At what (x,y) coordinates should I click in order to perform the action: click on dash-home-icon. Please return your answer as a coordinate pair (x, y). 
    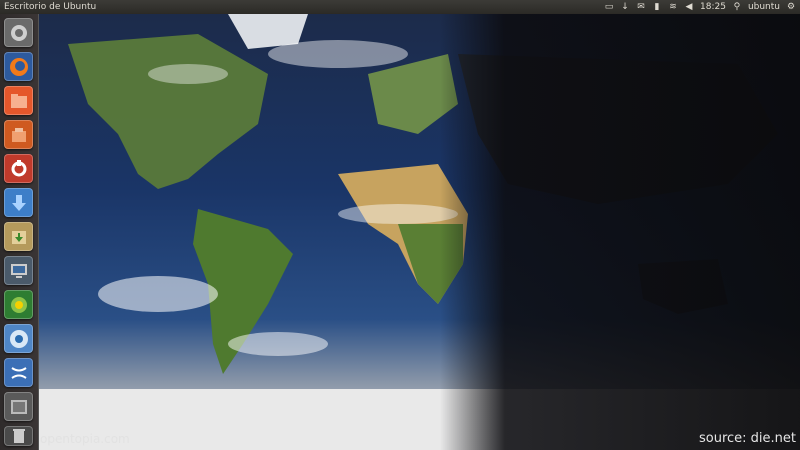
    Looking at the image, I should click on (18, 32).